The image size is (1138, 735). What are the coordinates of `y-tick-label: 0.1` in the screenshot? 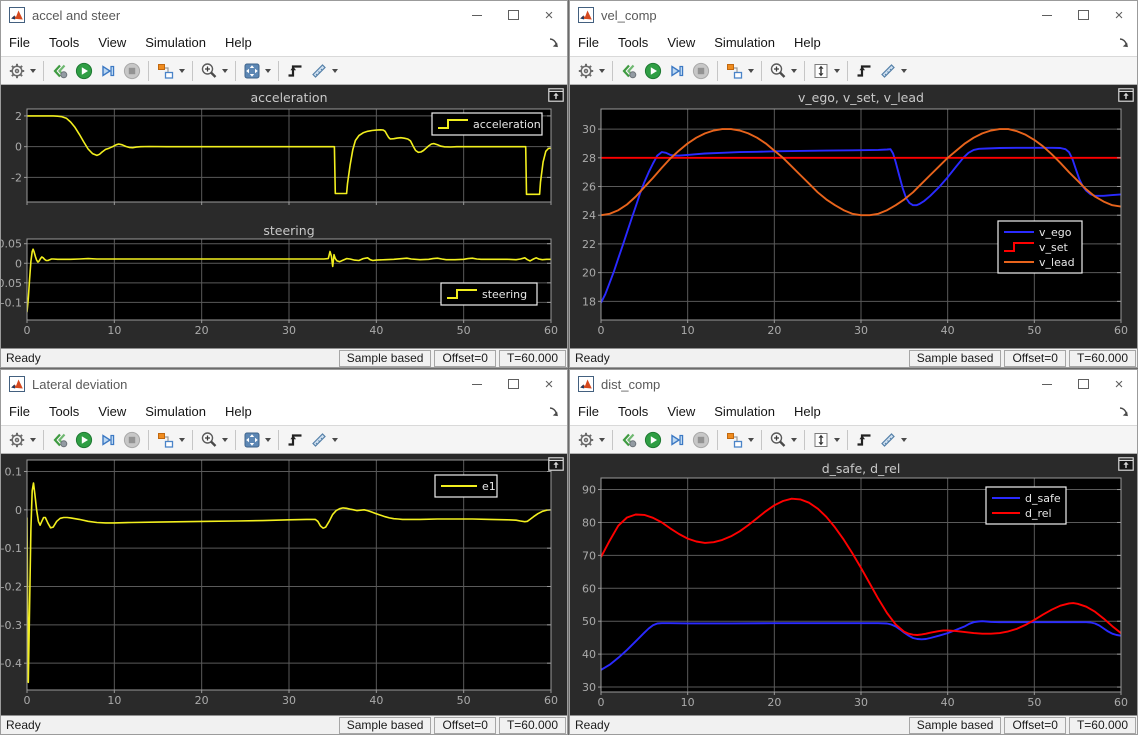 It's located at (14, 472).